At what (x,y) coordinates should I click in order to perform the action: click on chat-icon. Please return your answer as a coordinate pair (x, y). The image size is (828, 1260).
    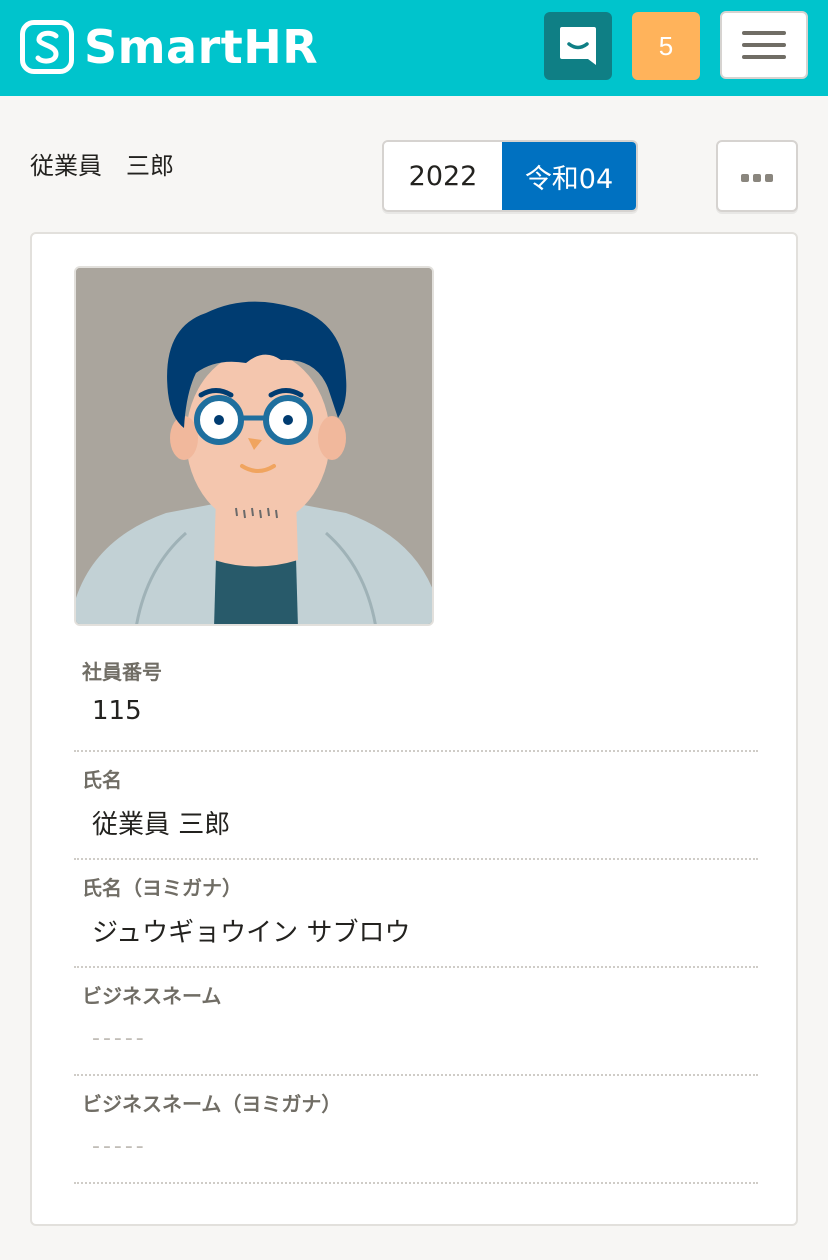
    Looking at the image, I should click on (578, 46).